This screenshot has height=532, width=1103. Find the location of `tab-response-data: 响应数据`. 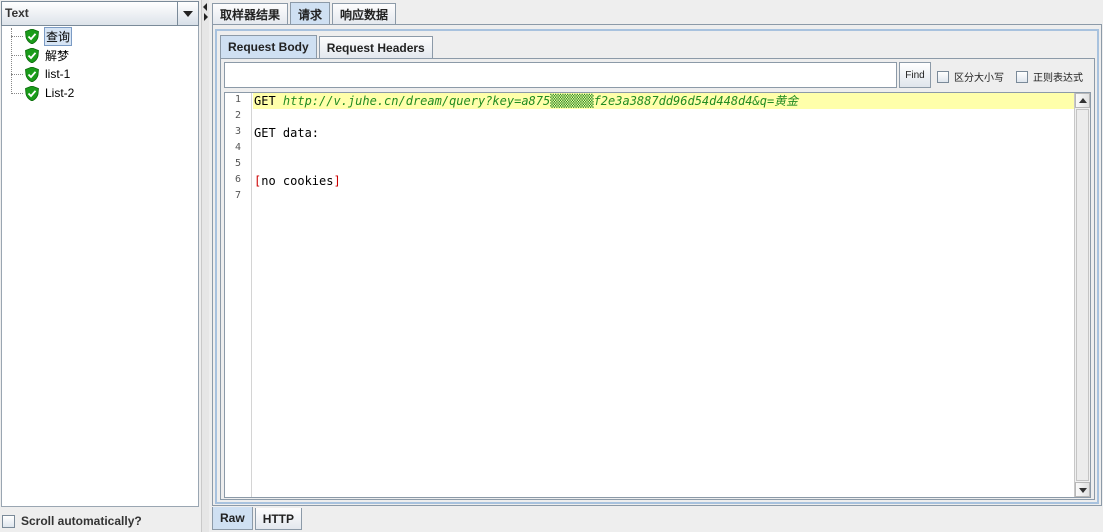

tab-response-data: 响应数据 is located at coordinates (364, 14).